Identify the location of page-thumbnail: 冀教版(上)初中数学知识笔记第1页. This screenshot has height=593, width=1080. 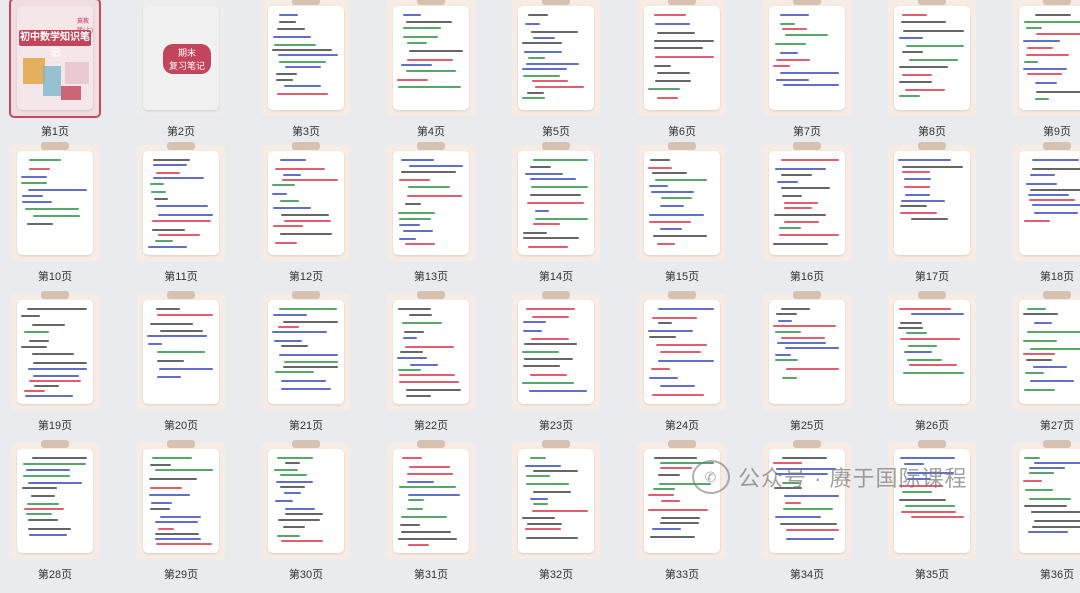
(62, 75).